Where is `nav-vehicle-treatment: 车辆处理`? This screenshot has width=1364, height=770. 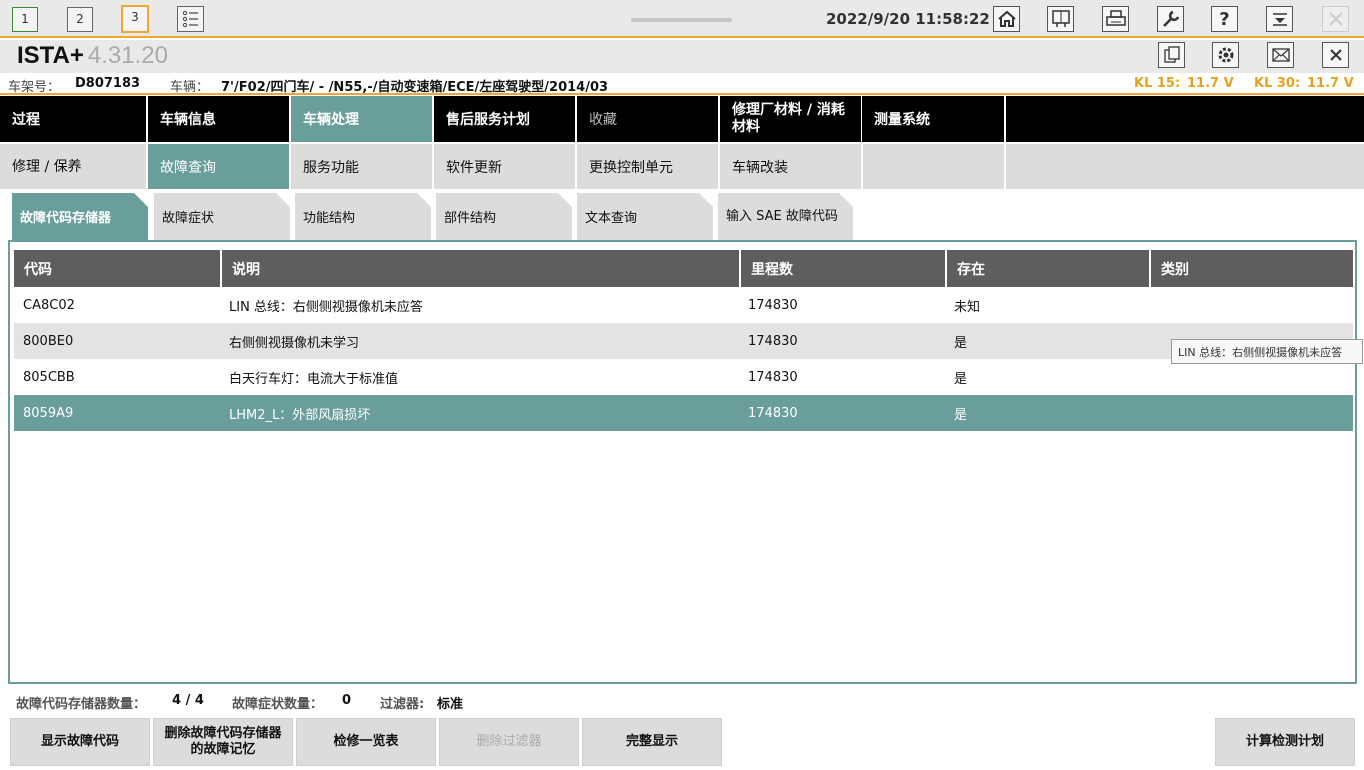 nav-vehicle-treatment: 车辆处理 is located at coordinates (361, 119).